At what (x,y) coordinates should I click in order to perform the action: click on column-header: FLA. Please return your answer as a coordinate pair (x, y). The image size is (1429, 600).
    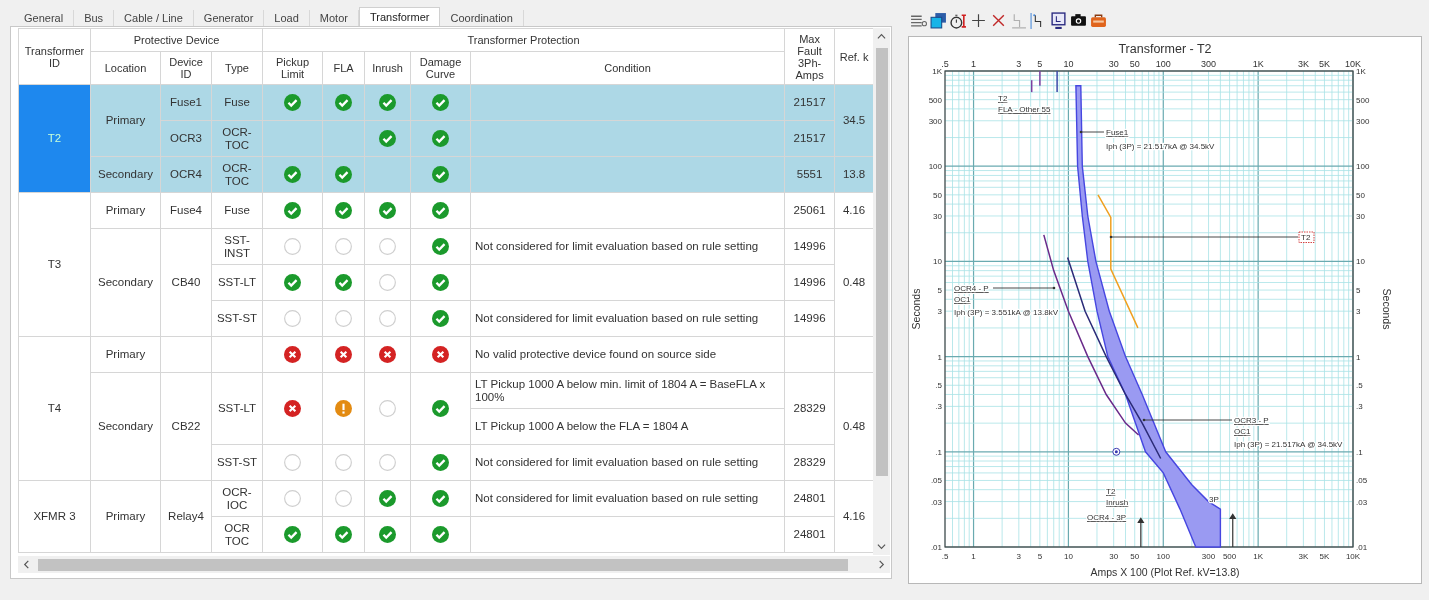
    Looking at the image, I should click on (343, 68).